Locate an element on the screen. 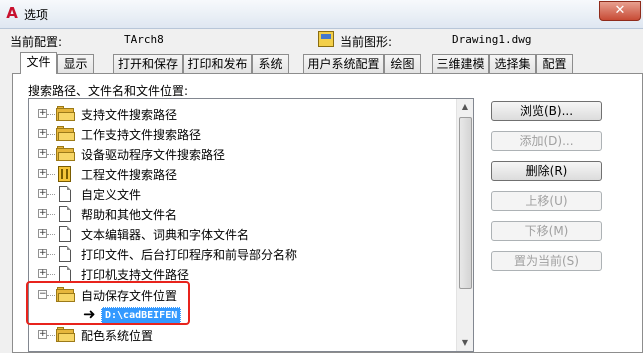 This screenshot has height=353, width=643. project-icon is located at coordinates (64, 174).